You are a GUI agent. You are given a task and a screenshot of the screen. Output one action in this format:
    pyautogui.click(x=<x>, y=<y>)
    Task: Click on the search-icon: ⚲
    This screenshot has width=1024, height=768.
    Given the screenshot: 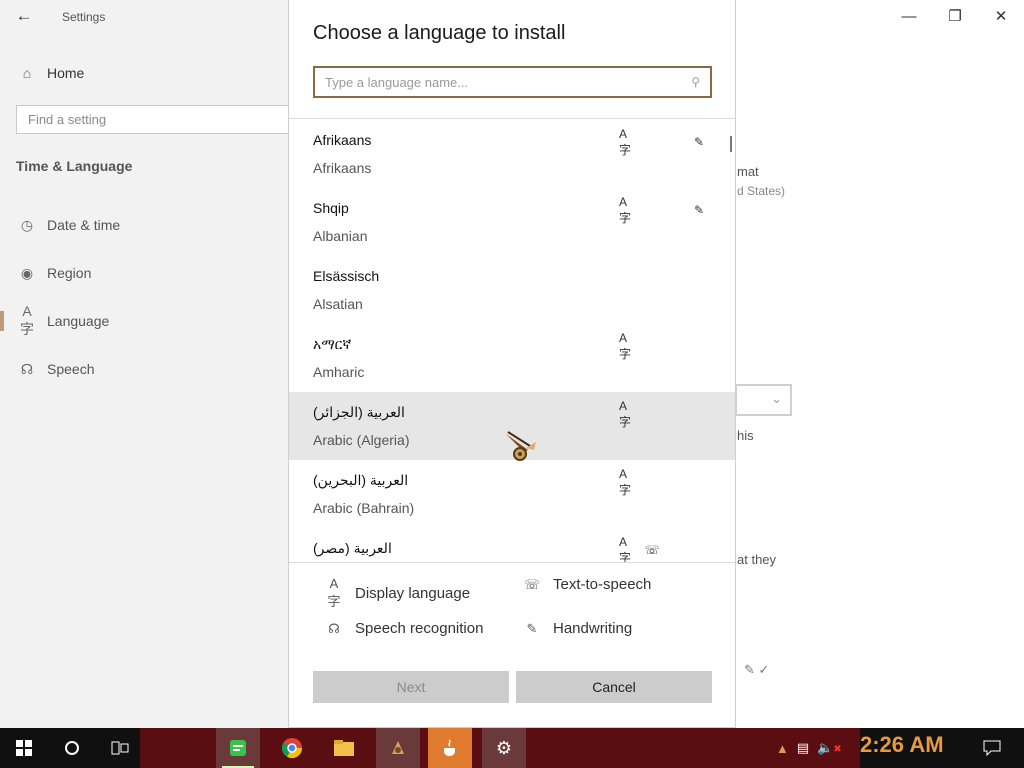 What is the action you would take?
    pyautogui.click(x=695, y=82)
    